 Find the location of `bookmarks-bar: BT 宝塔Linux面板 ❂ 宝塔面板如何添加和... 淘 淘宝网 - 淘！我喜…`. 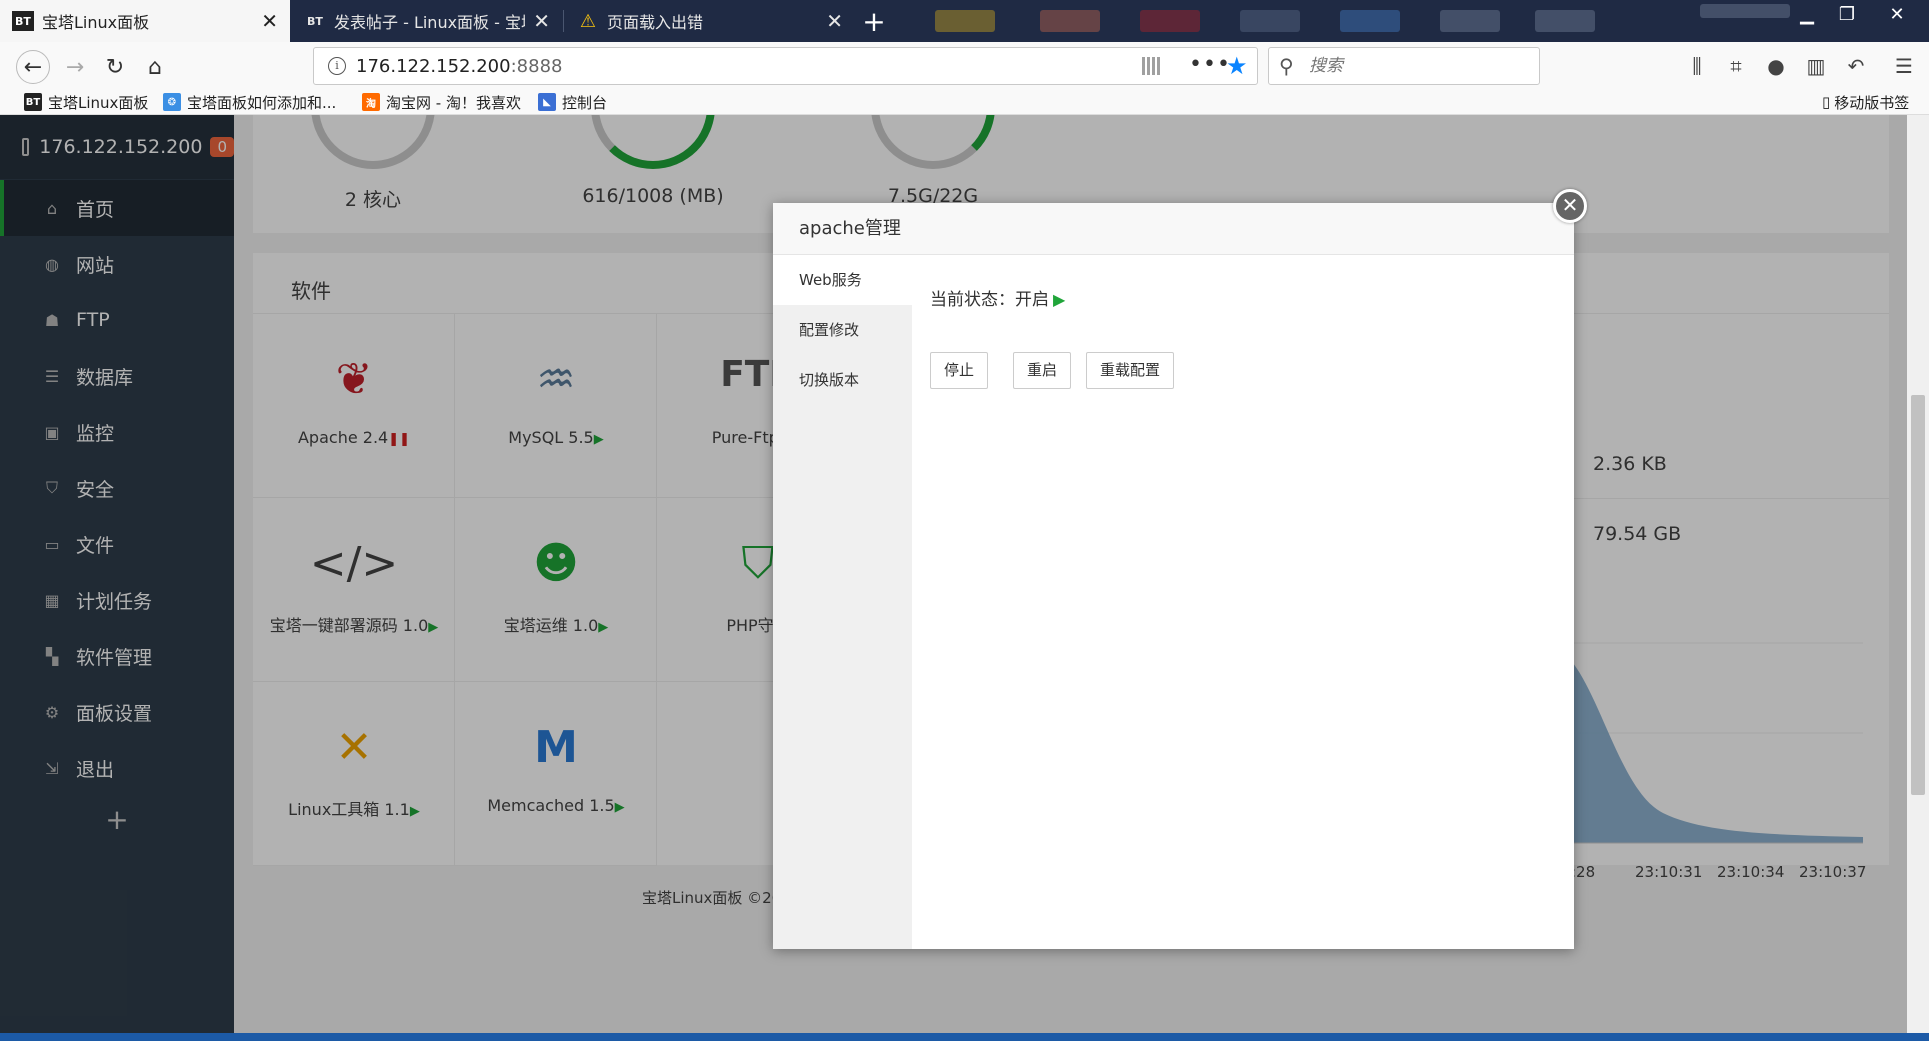

bookmarks-bar: BT 宝塔Linux面板 ❂ 宝塔面板如何添加和... 淘 淘宝网 - 淘！我喜… is located at coordinates (964, 102).